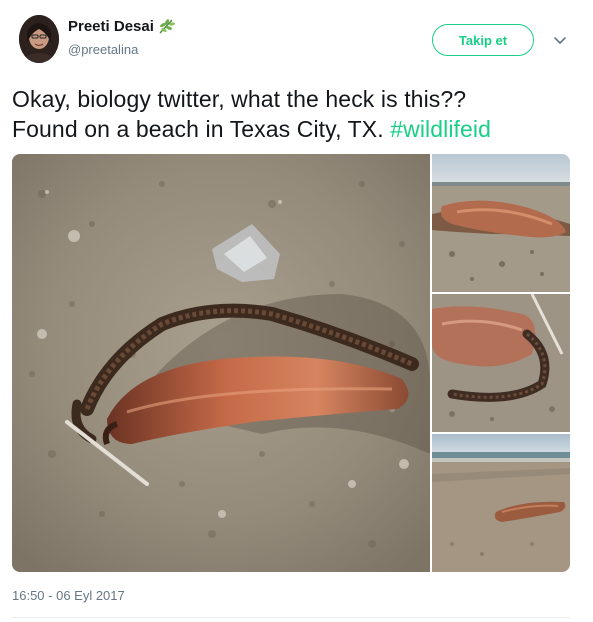  I want to click on tweet-text-line2: Found on a beach in Texas City, TX., so click(198, 129).